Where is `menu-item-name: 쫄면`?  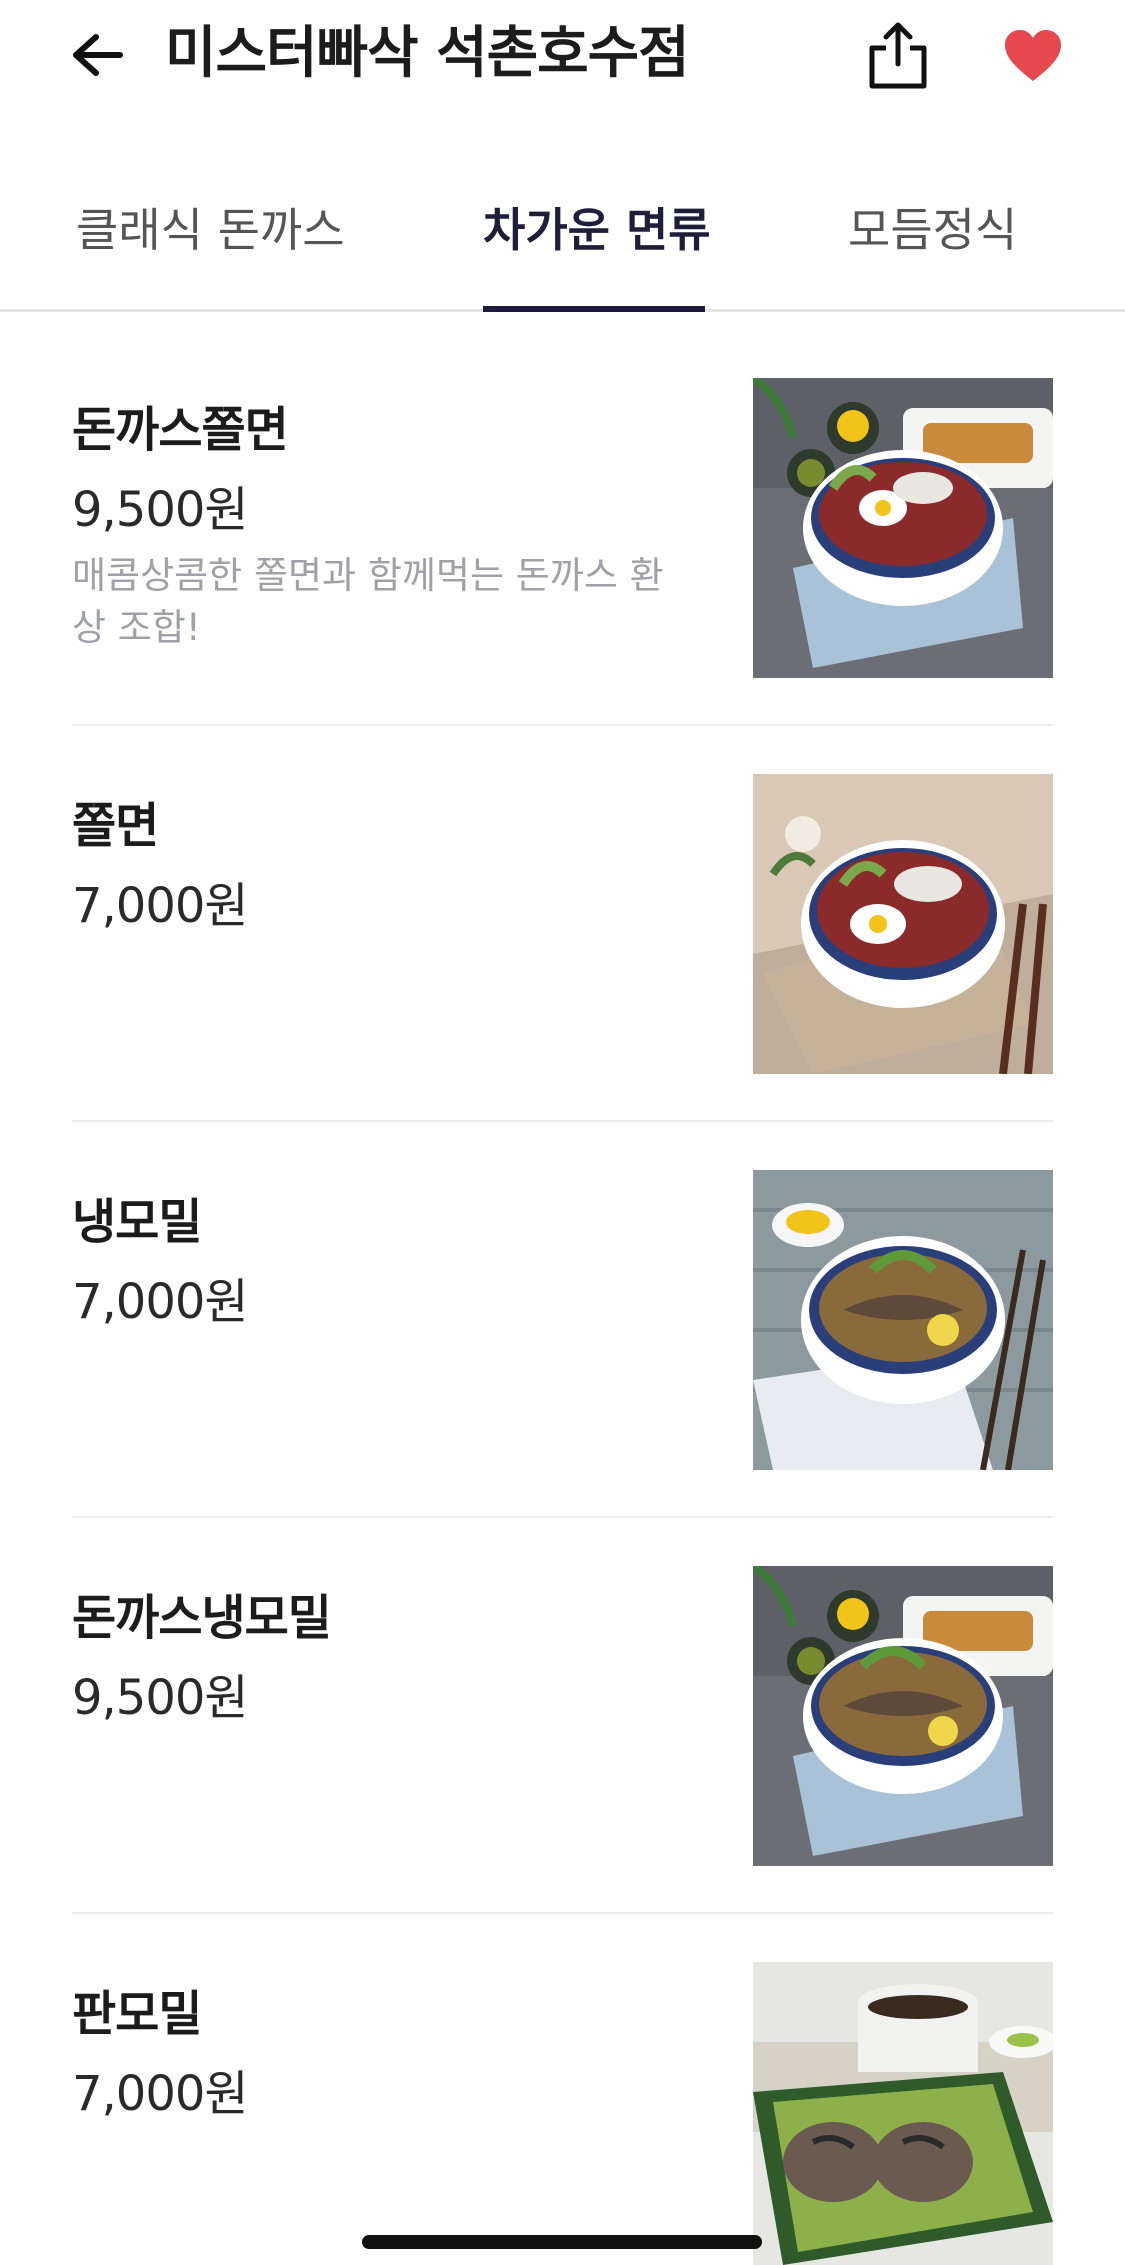
menu-item-name: 쫄면 is located at coordinates (115, 826).